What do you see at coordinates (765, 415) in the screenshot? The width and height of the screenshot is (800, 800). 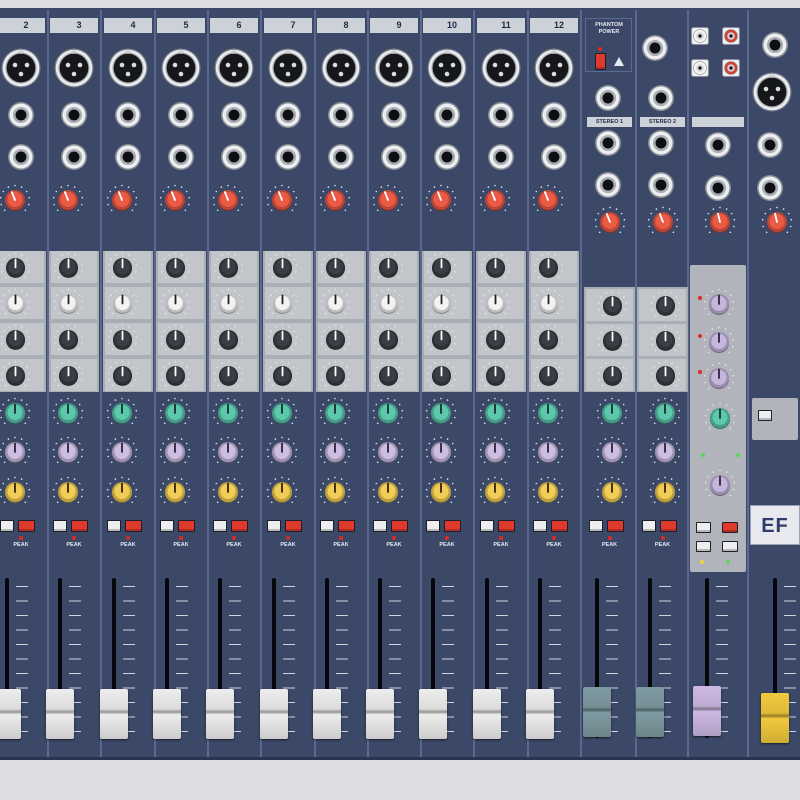 I see `control-button` at bounding box center [765, 415].